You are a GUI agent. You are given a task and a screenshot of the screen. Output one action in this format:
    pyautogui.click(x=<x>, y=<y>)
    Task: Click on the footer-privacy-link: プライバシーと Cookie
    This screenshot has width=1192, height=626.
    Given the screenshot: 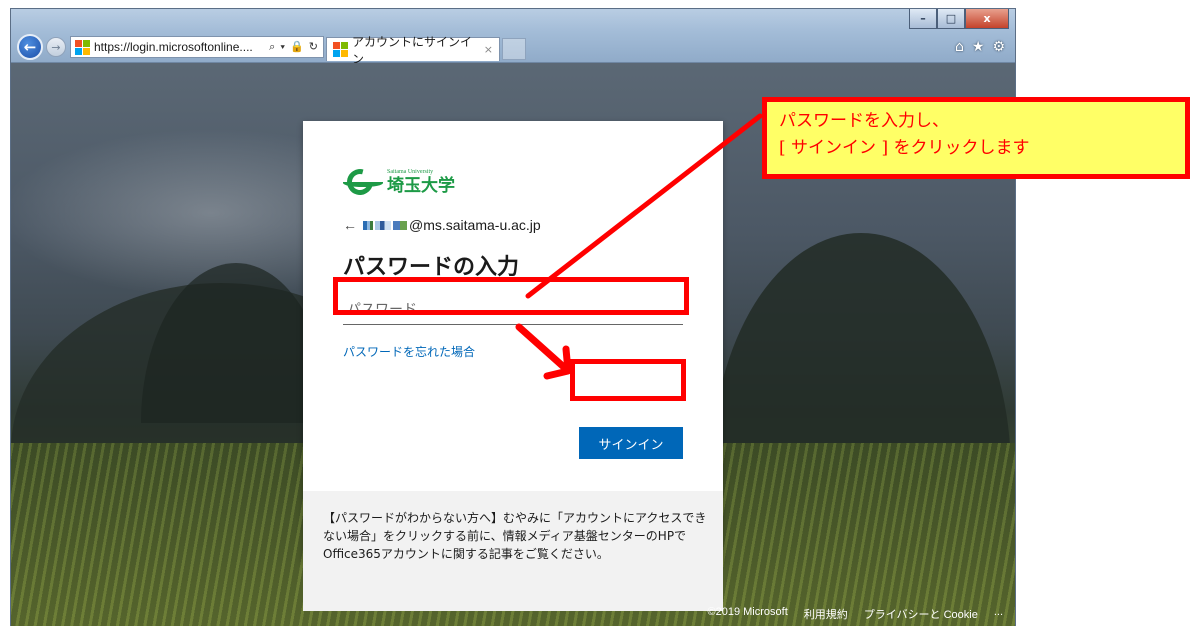 What is the action you would take?
    pyautogui.click(x=921, y=614)
    